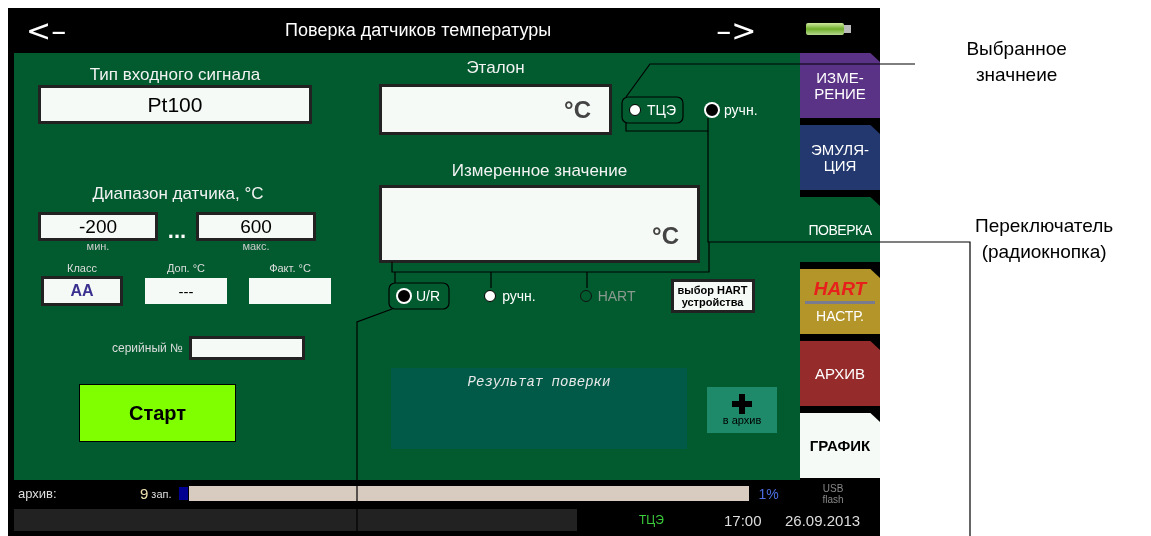 The width and height of the screenshot is (1151, 536). What do you see at coordinates (82, 291) in the screenshot?
I see `value-field: AA` at bounding box center [82, 291].